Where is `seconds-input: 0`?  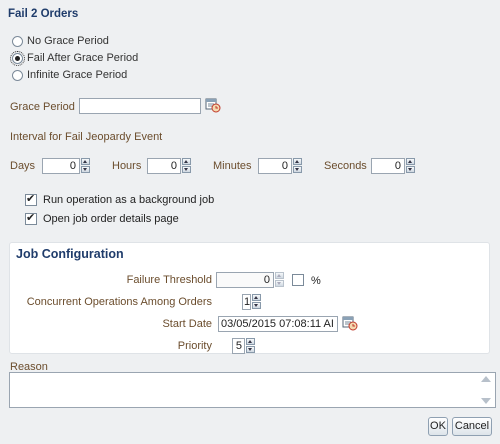 seconds-input: 0 is located at coordinates (388, 166).